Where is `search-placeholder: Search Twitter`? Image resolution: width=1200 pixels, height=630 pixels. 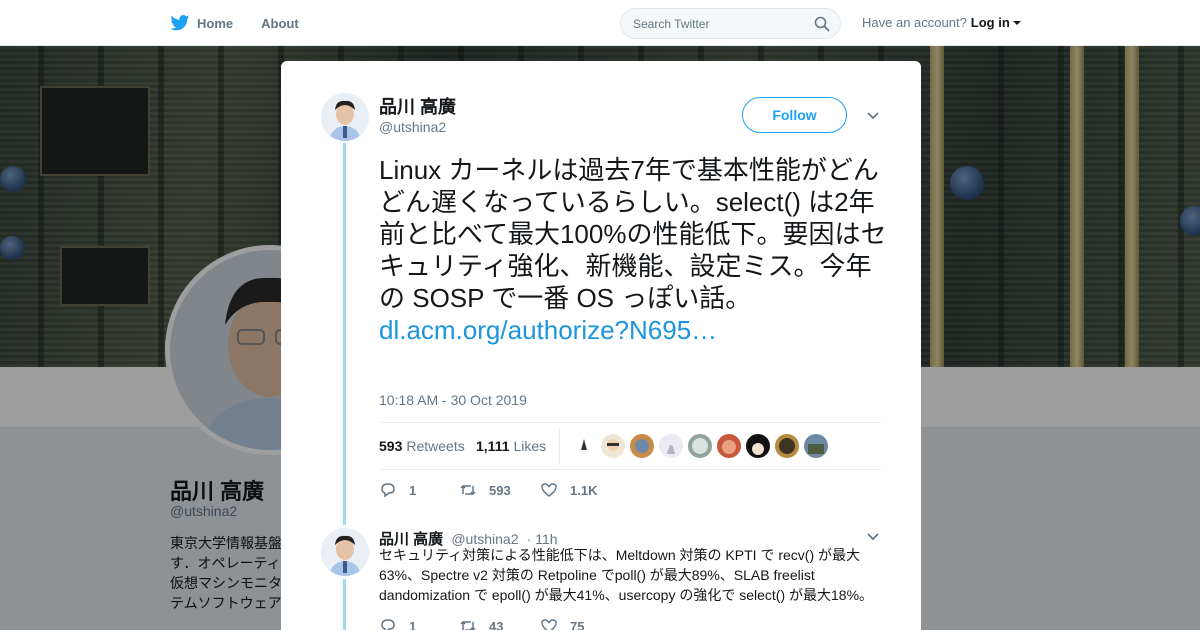
search-placeholder: Search Twitter is located at coordinates (671, 24).